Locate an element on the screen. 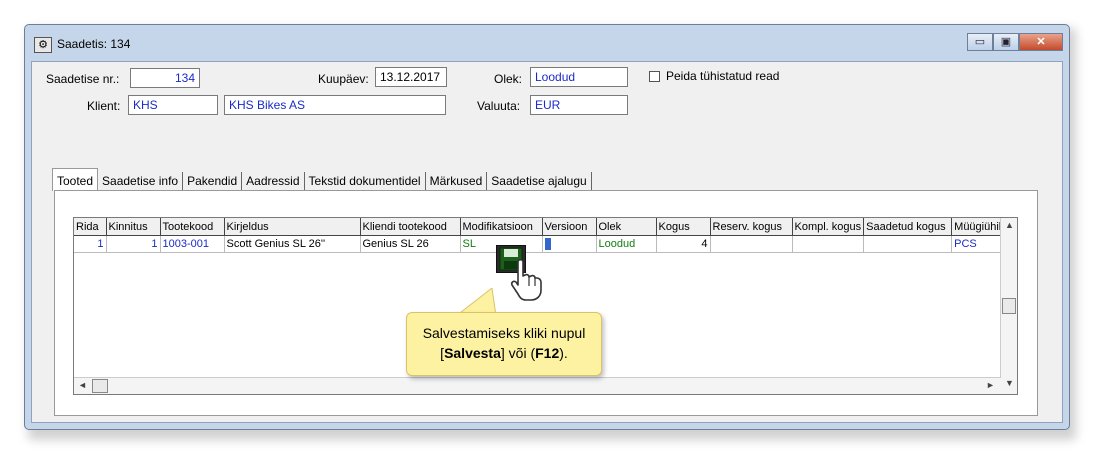 Image resolution: width=1099 pixels, height=457 pixels. scroll-up-arrow-icon: ▲ is located at coordinates (1009, 225).